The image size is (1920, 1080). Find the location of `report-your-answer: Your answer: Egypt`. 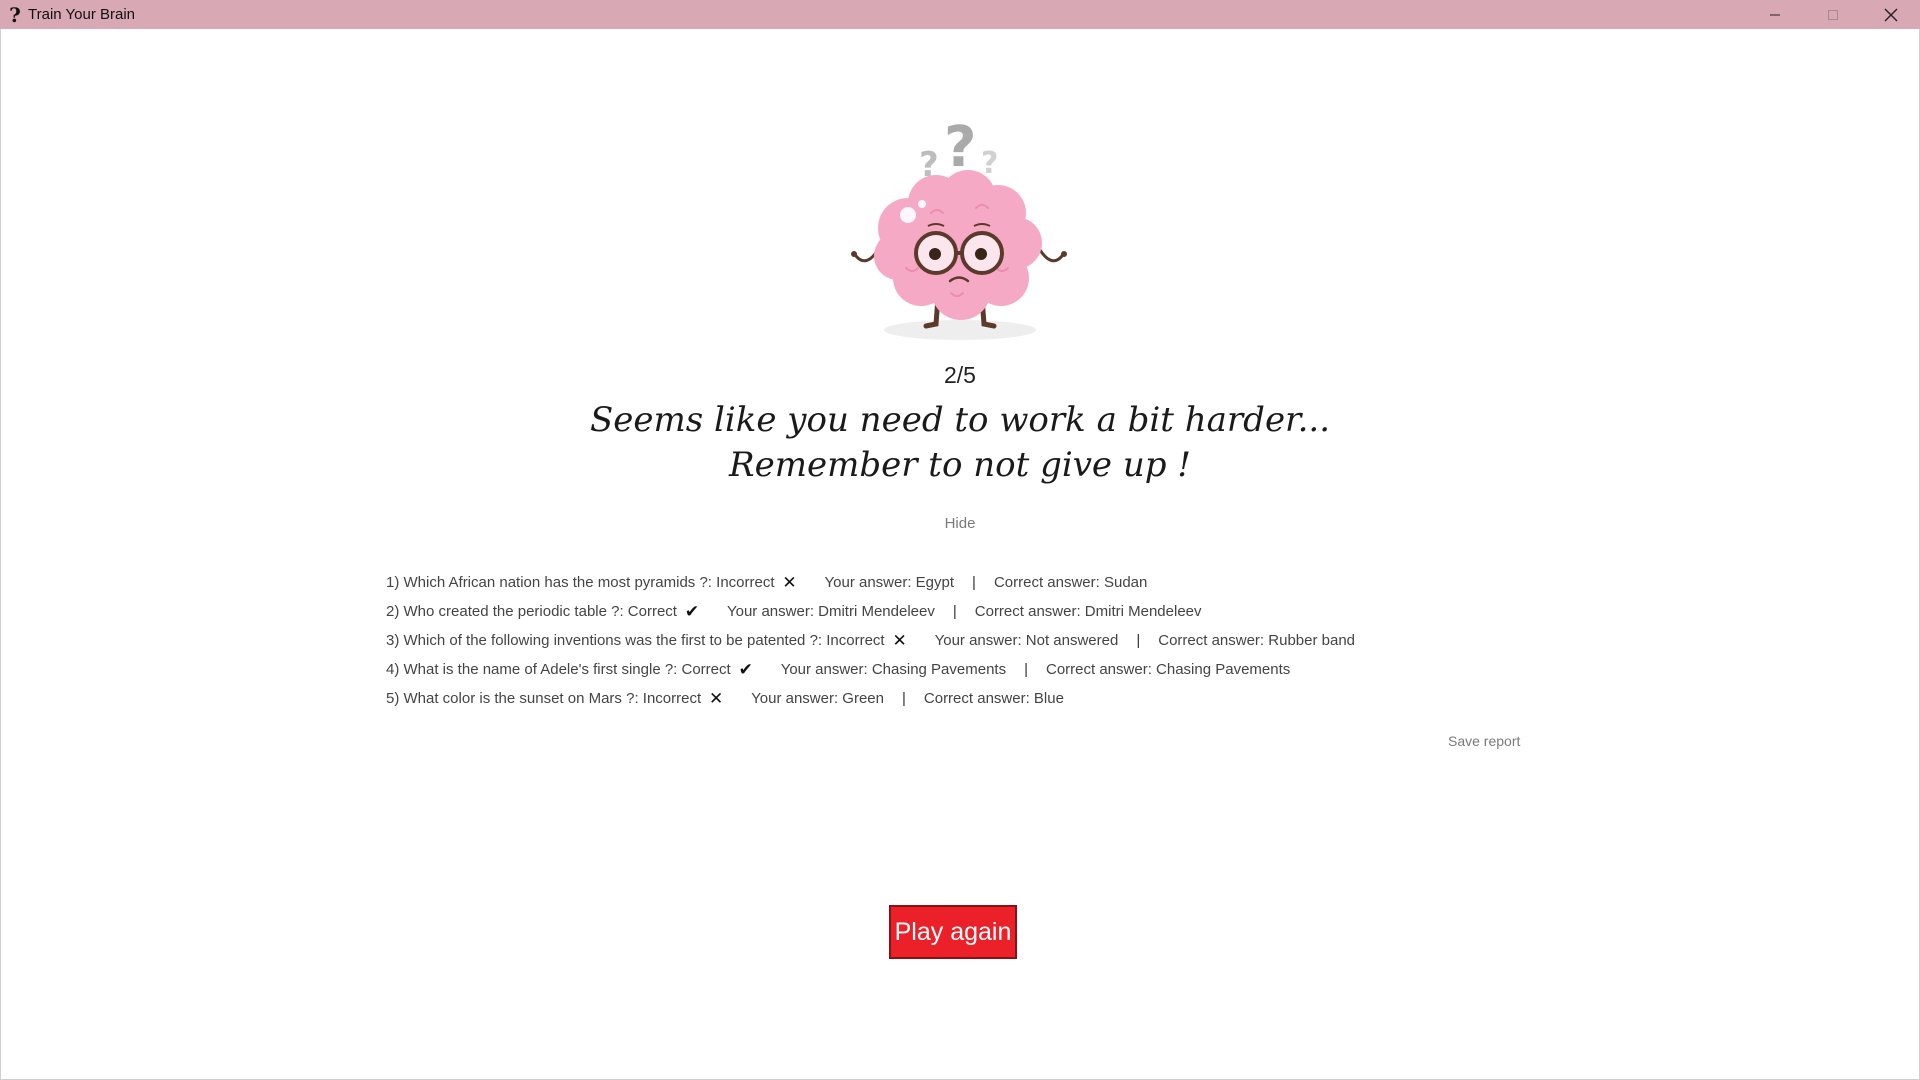

report-your-answer: Your answer: Egypt is located at coordinates (889, 582).